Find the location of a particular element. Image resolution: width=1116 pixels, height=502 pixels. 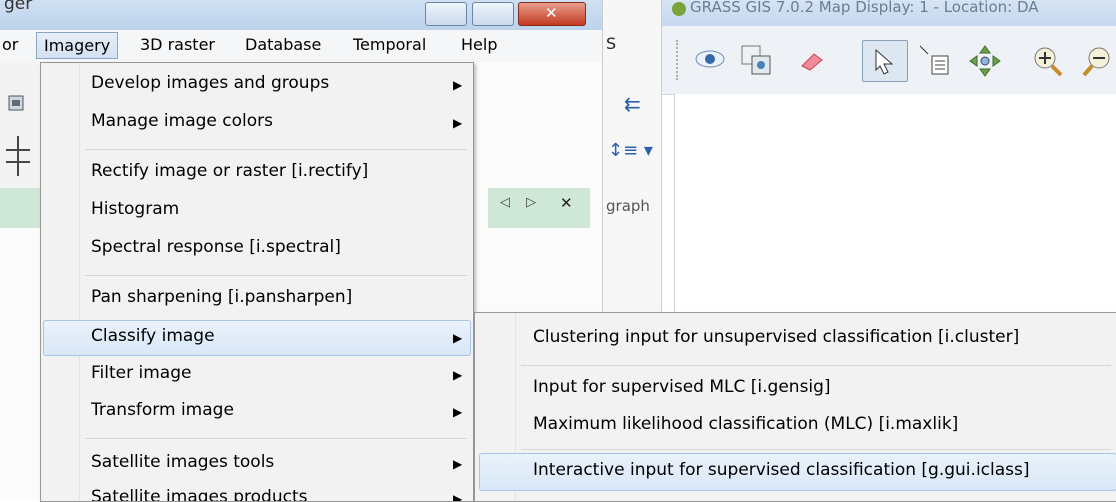

submenu-item-gensig: Input for supervised MLC [i.gensig] is located at coordinates (682, 387).